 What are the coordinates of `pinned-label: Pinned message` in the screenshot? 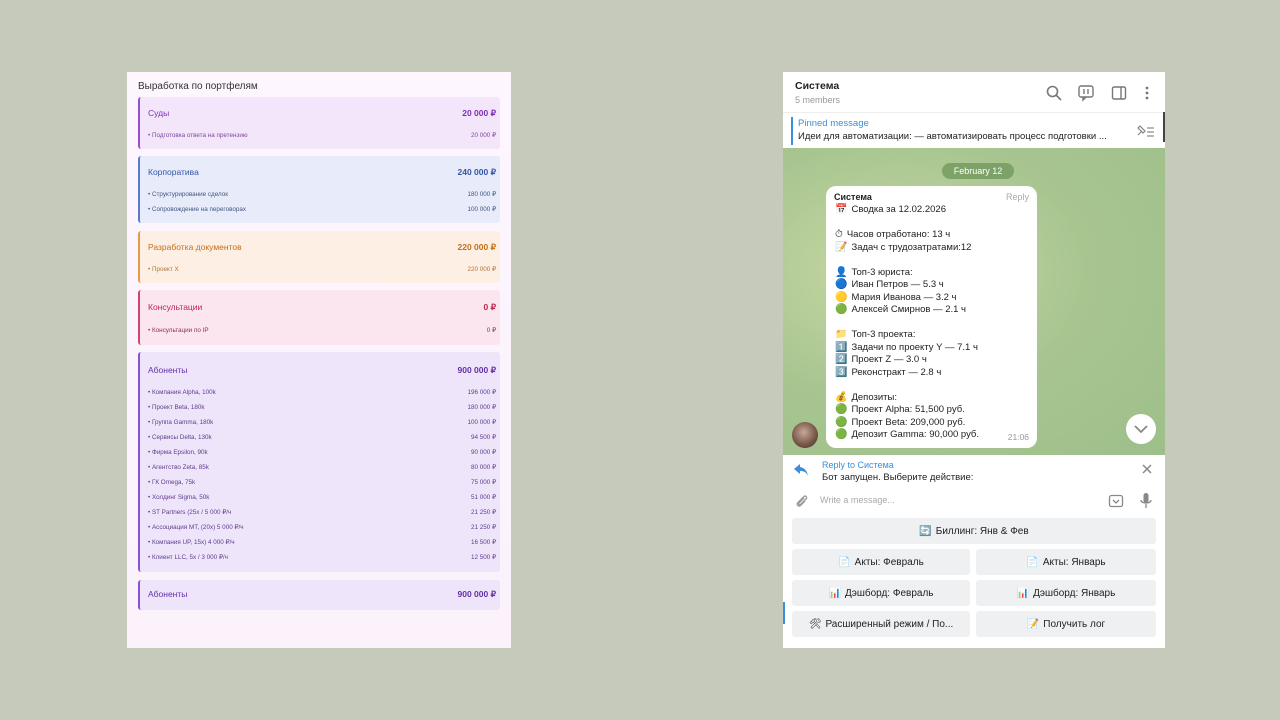 It's located at (833, 123).